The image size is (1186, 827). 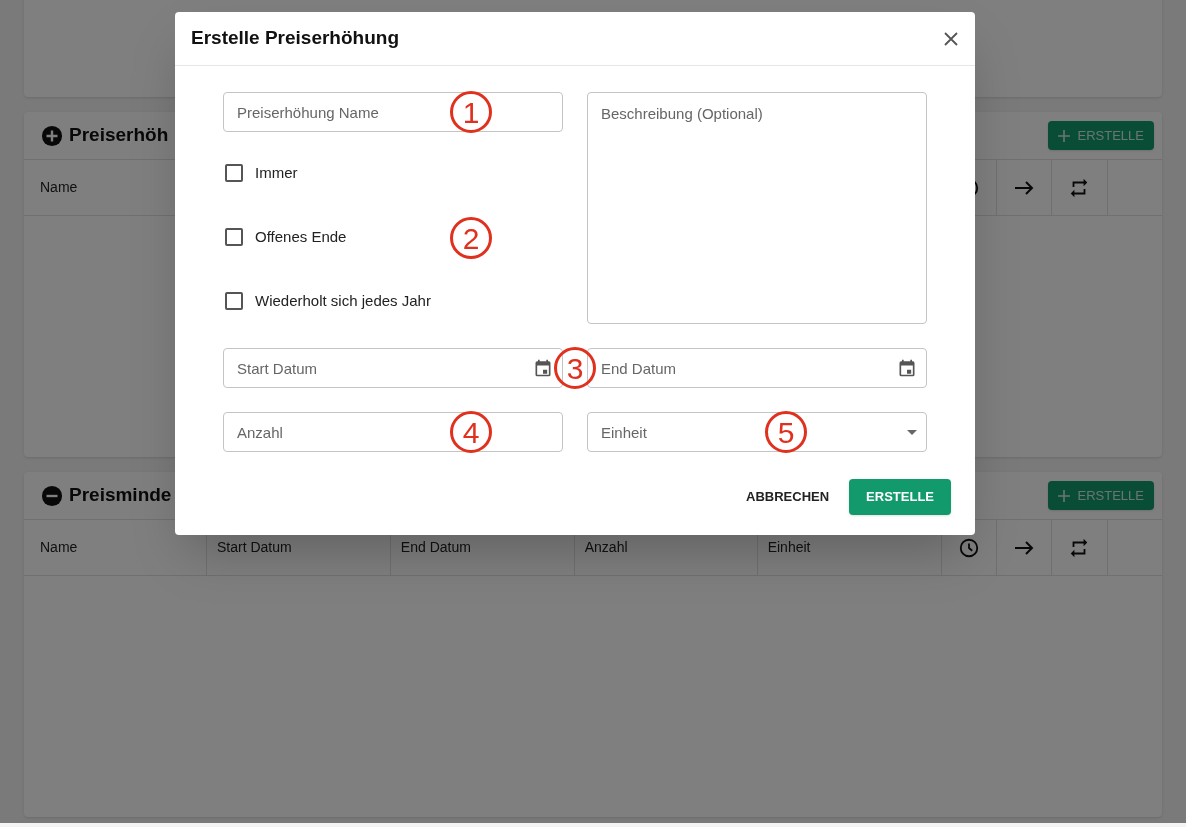 What do you see at coordinates (393, 368) in the screenshot?
I see `start-date-field: Start Datum` at bounding box center [393, 368].